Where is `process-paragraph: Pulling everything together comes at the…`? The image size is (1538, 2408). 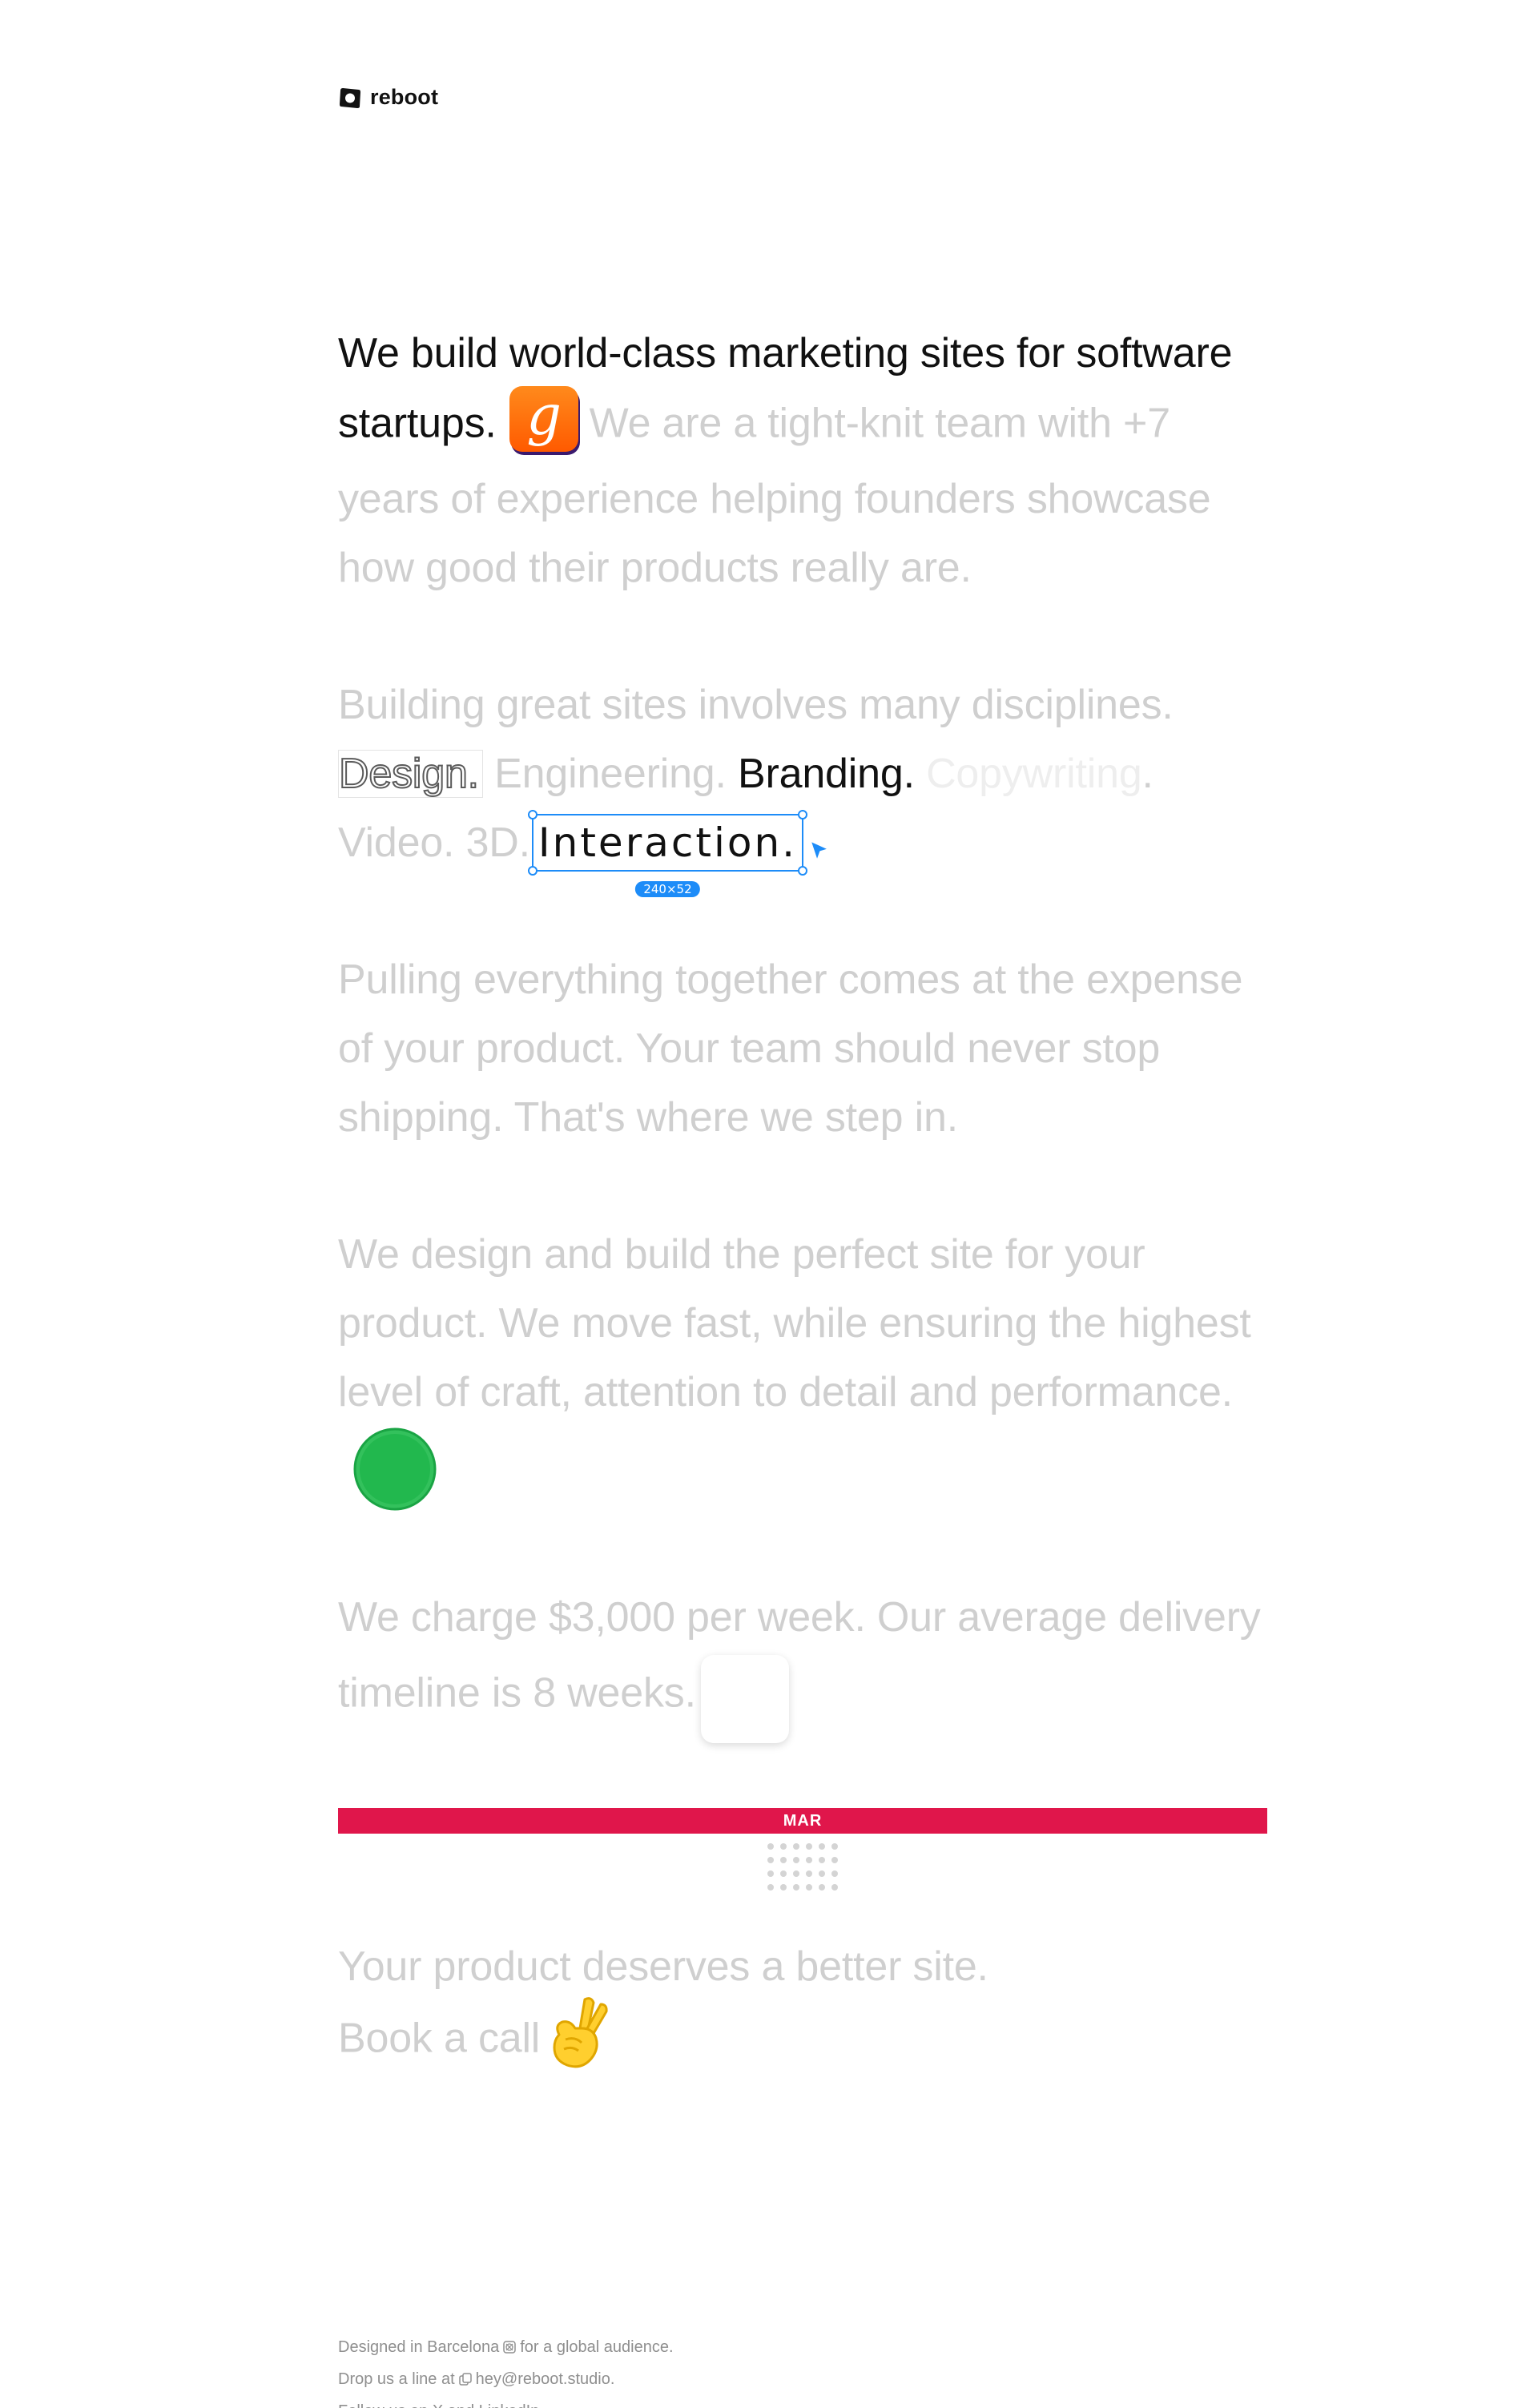 process-paragraph: Pulling everything together comes at the… is located at coordinates (791, 1048).